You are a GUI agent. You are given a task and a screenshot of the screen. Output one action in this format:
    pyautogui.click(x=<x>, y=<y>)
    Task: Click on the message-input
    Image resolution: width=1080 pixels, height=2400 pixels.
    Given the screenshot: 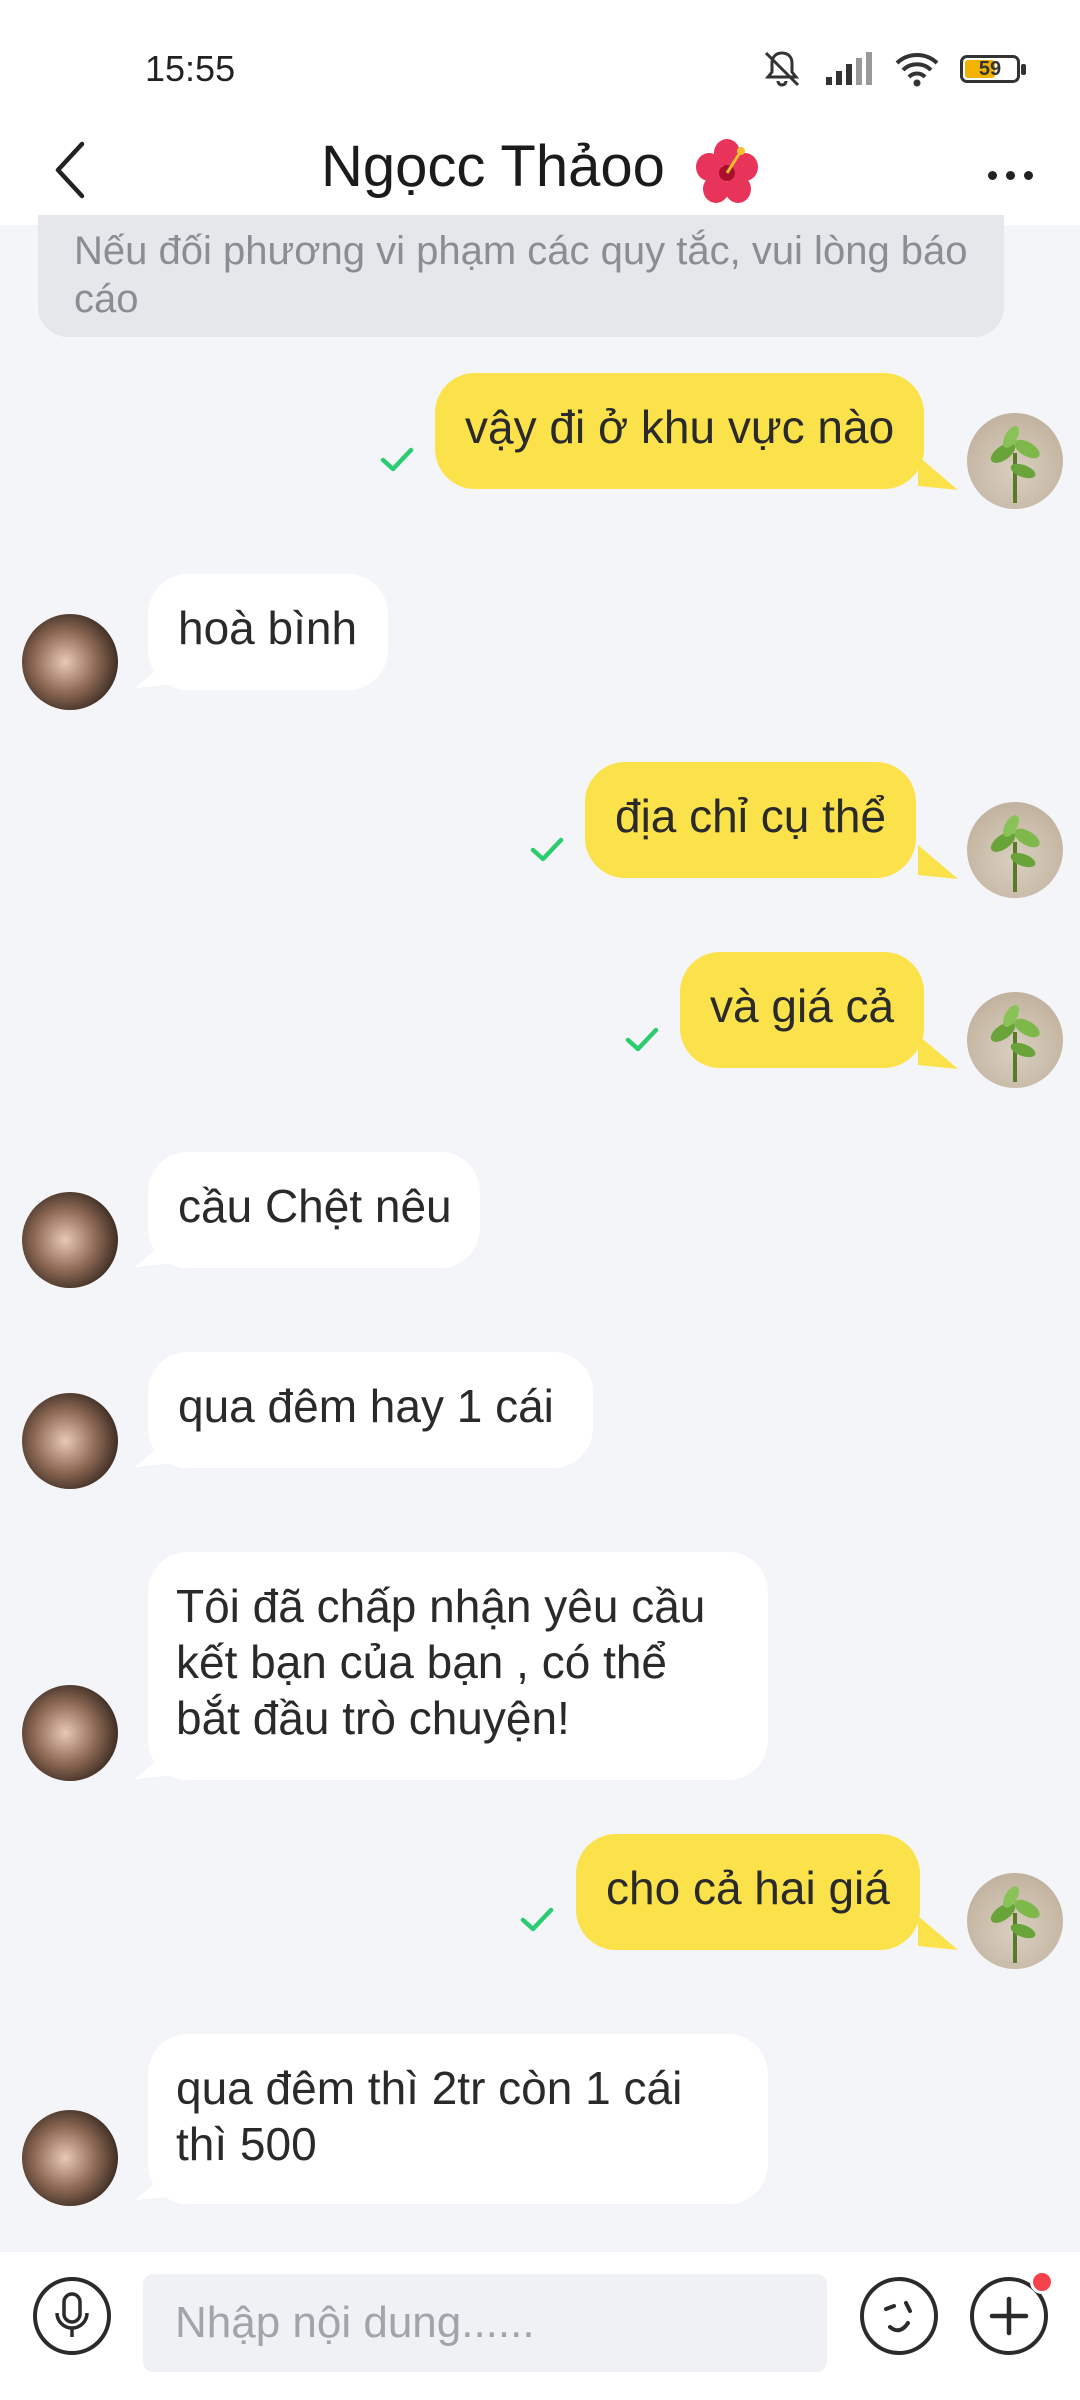 What is the action you would take?
    pyautogui.click(x=485, y=2323)
    